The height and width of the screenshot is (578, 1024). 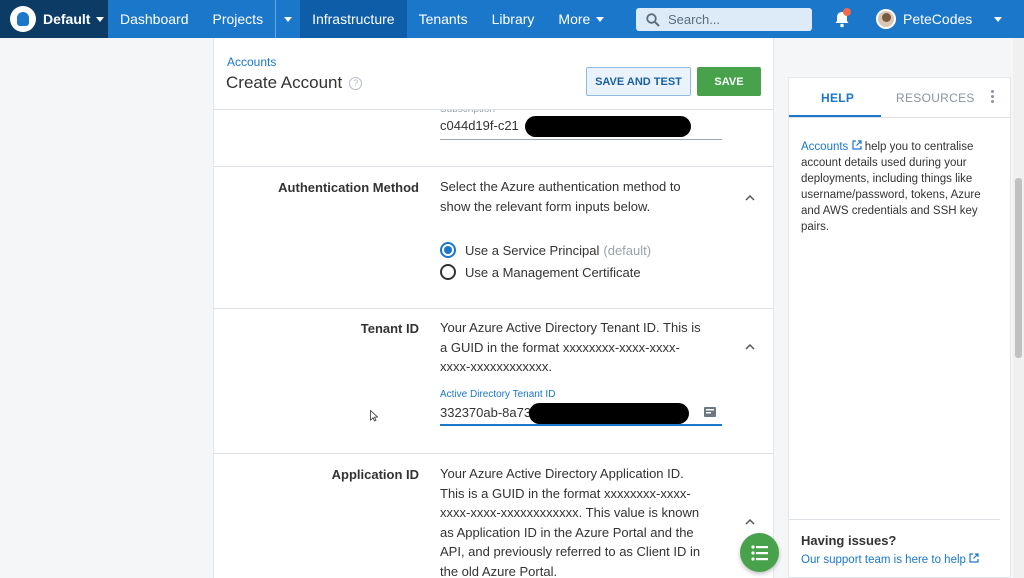 I want to click on page-scrollbar, so click(x=1018, y=308).